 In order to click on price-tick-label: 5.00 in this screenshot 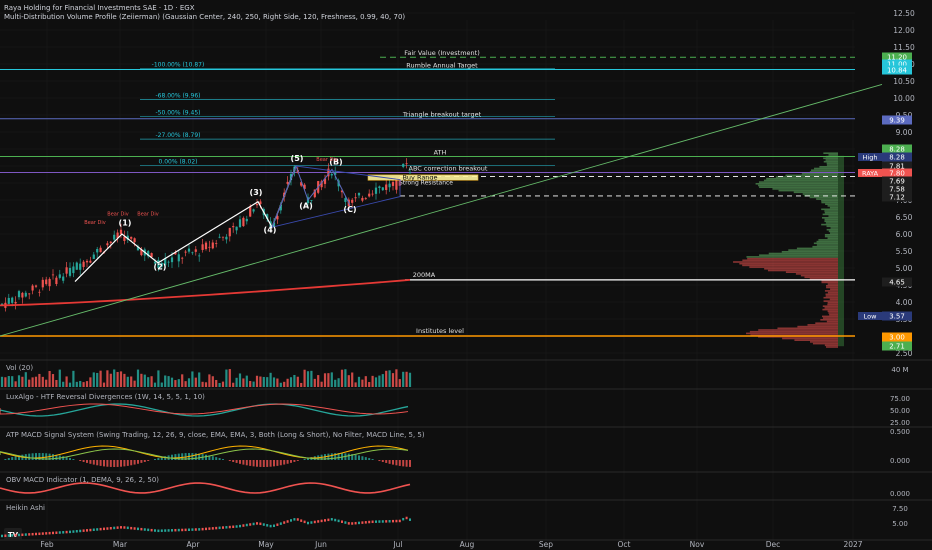, I will do `click(904, 268)`.